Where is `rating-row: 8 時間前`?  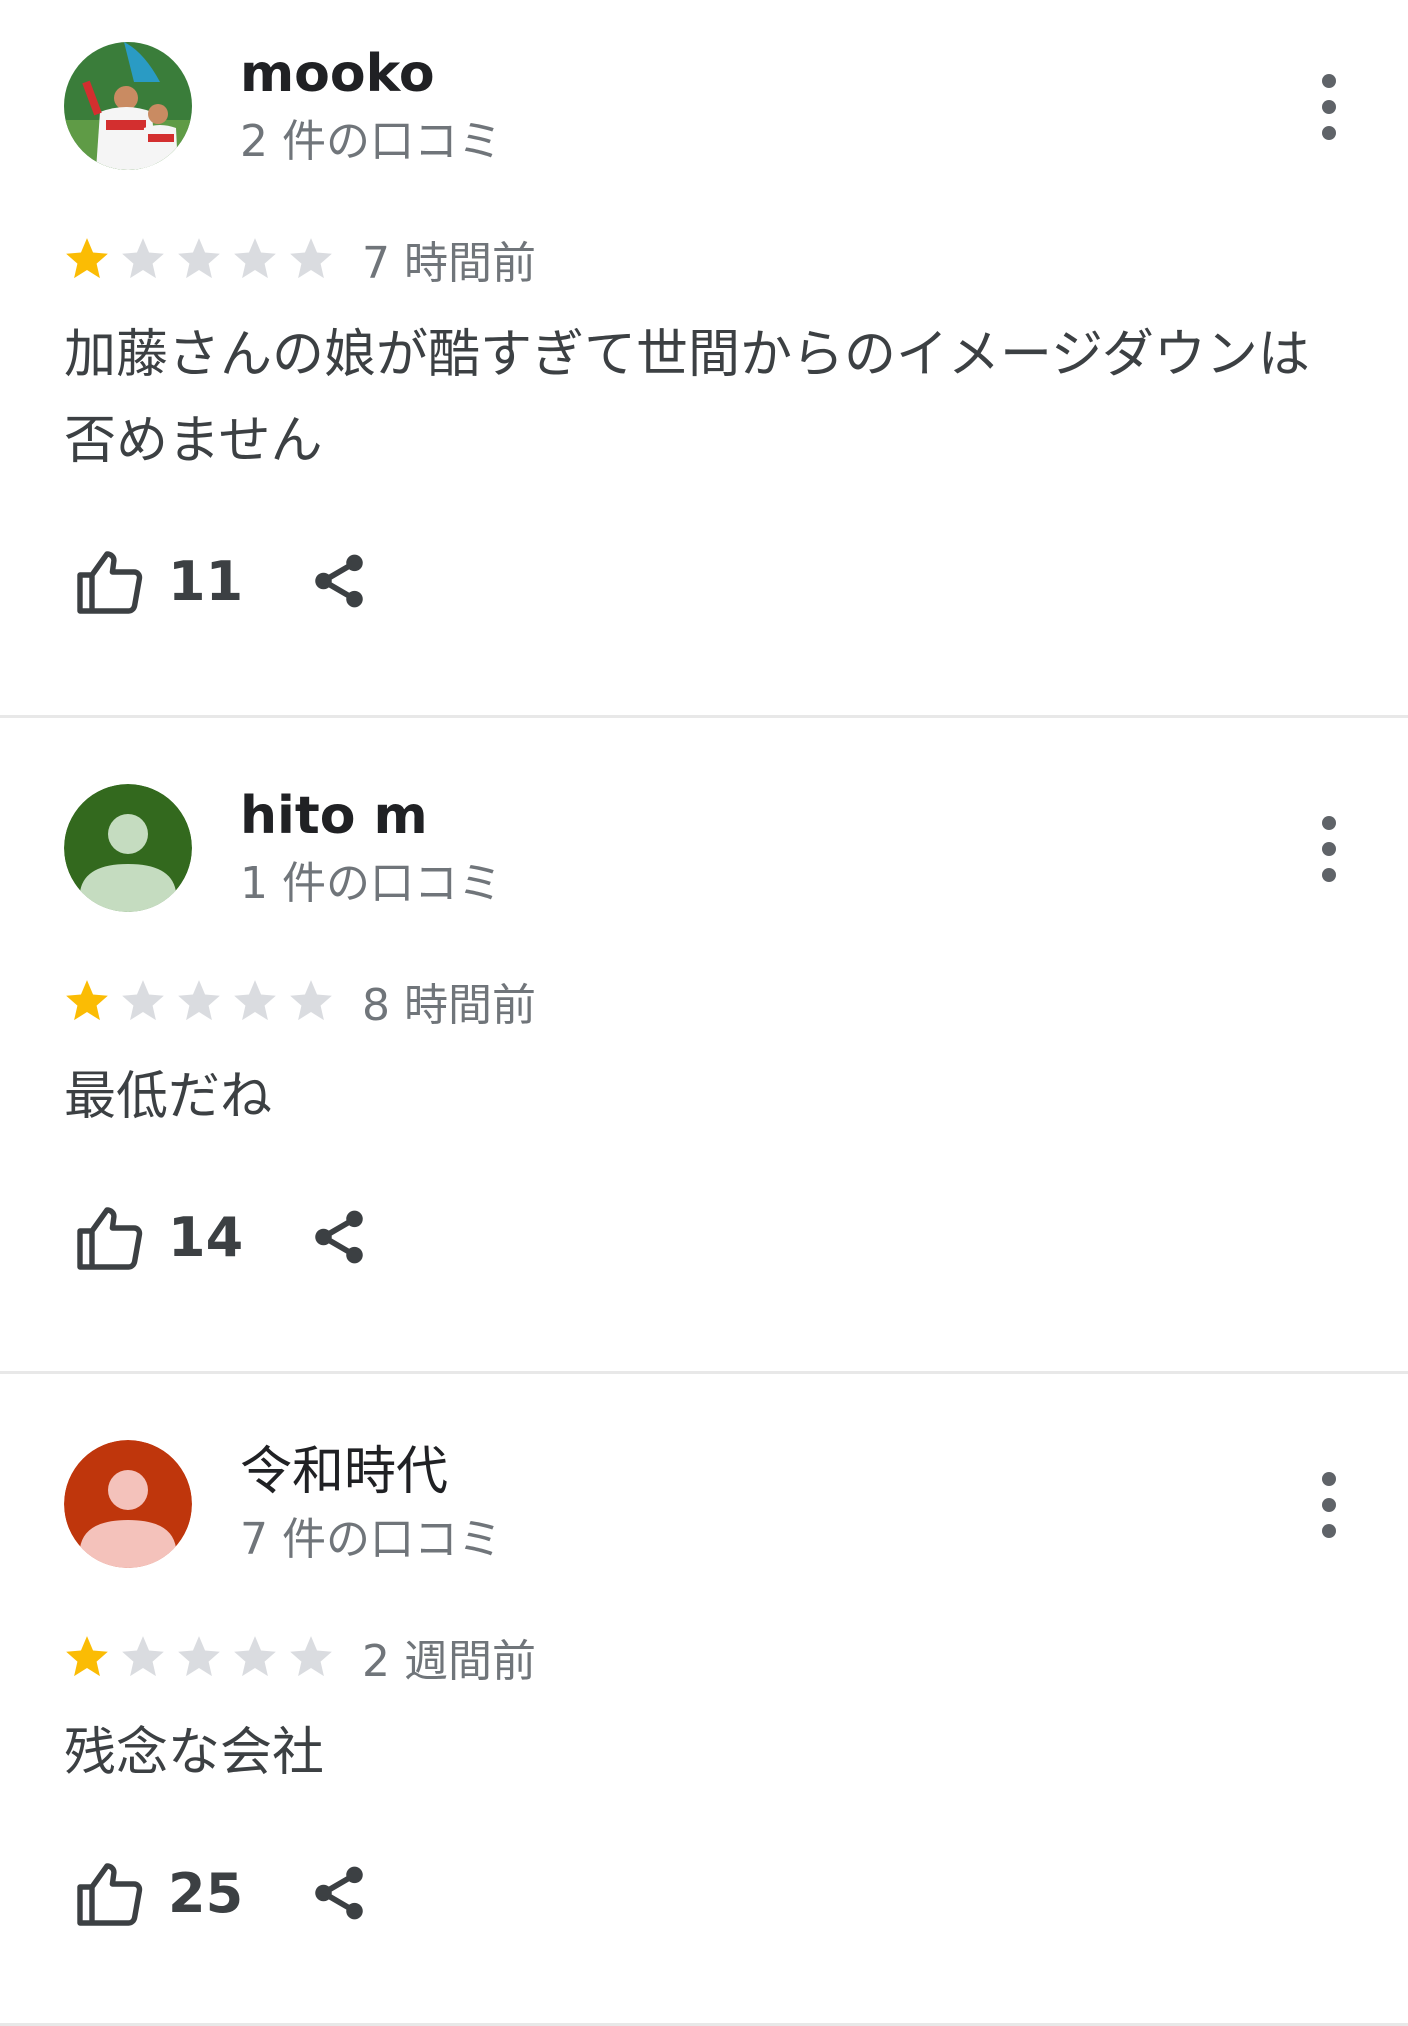 rating-row: 8 時間前 is located at coordinates (299, 1001).